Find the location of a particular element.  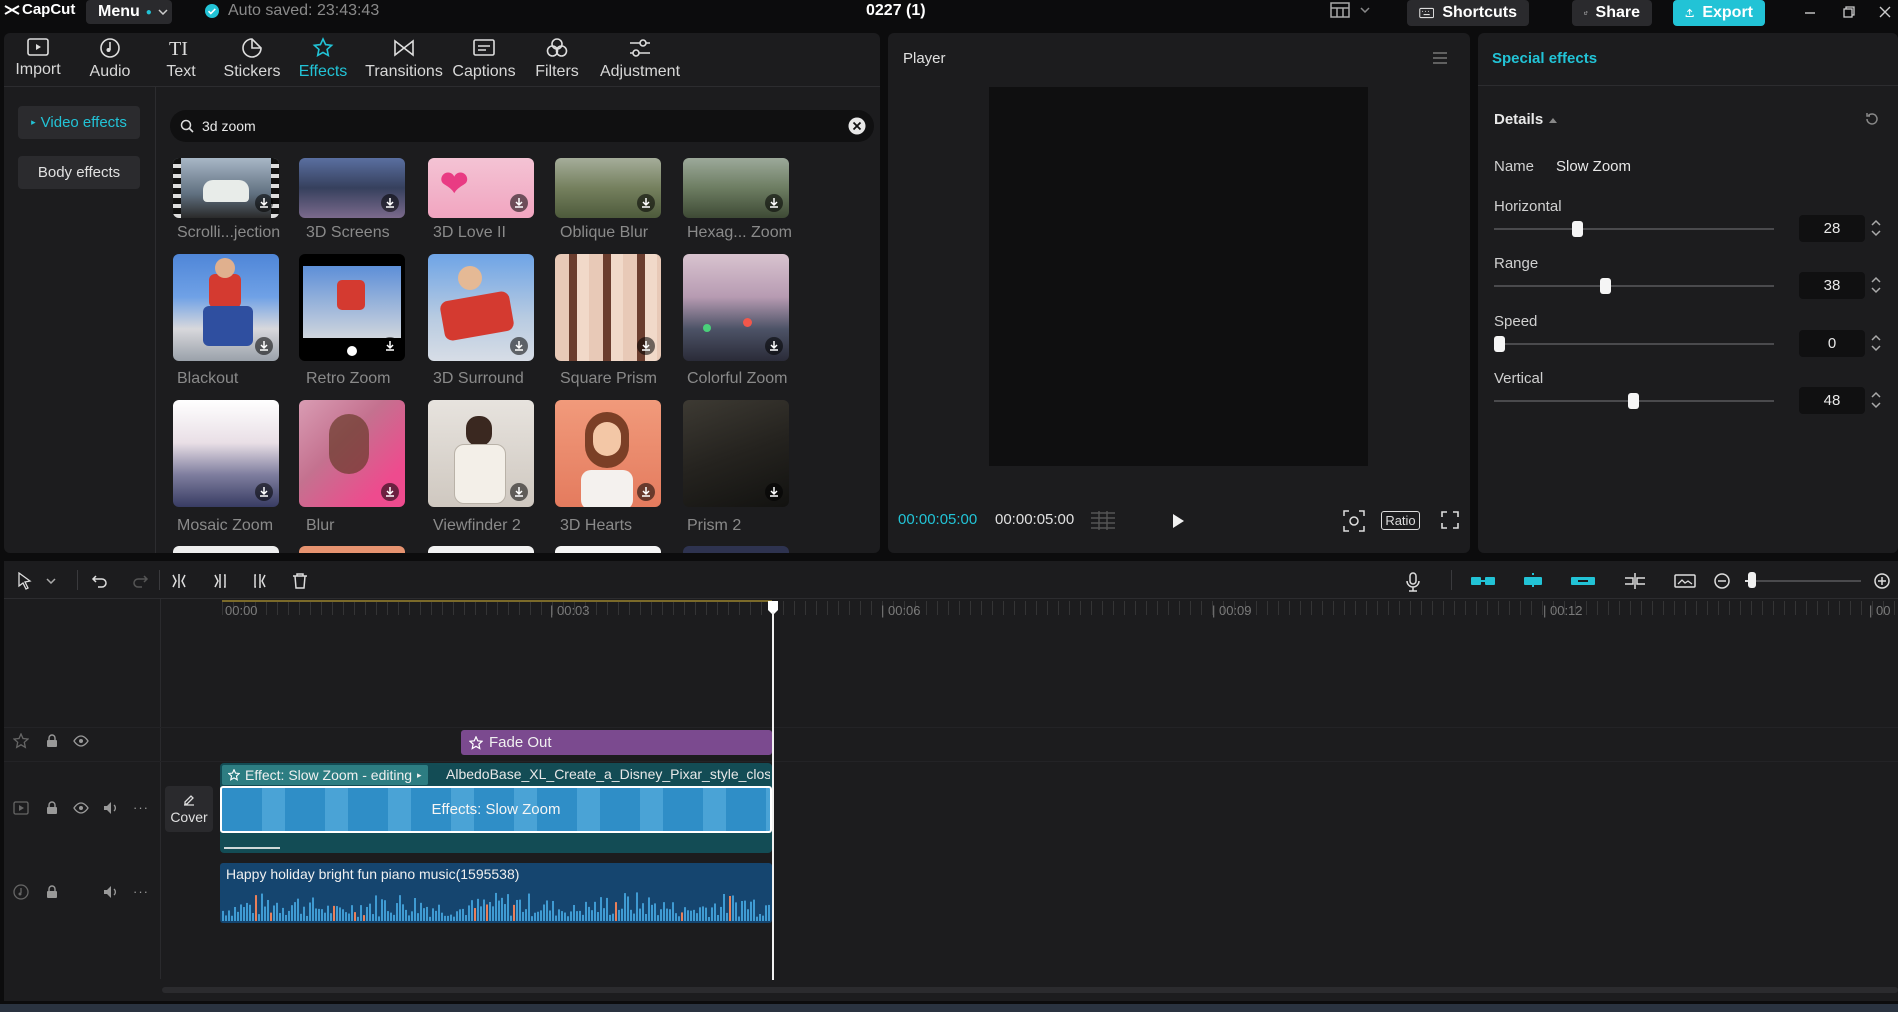

clear-search-icon is located at coordinates (857, 126).